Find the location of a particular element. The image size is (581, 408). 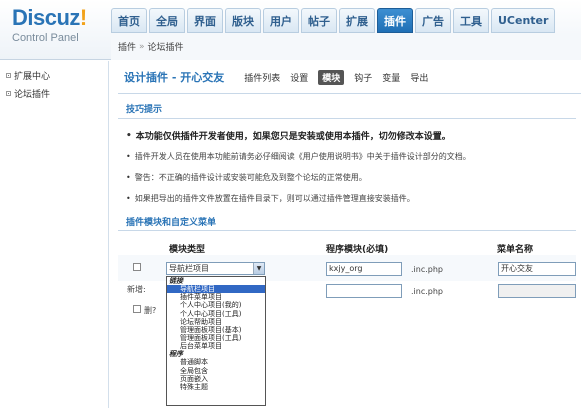

nav-tab-posts: 帖子 is located at coordinates (319, 20).